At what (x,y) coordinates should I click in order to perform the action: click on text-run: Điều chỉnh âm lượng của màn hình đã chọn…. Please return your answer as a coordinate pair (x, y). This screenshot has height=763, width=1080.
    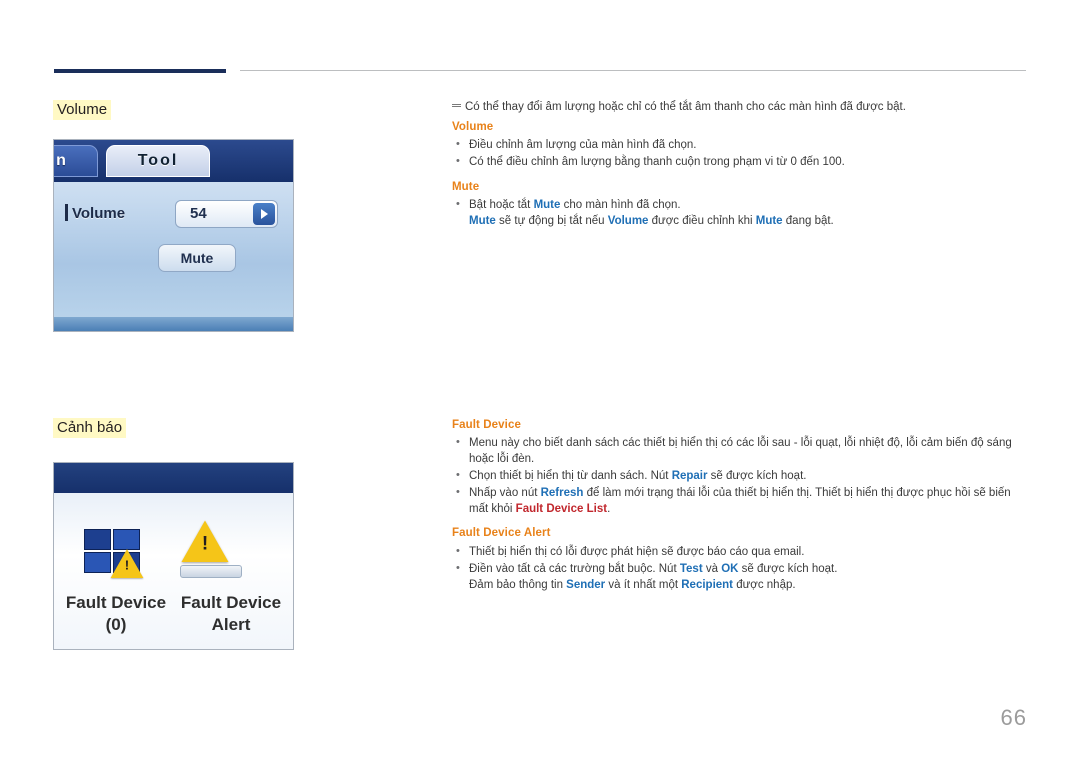
    Looking at the image, I should click on (583, 145).